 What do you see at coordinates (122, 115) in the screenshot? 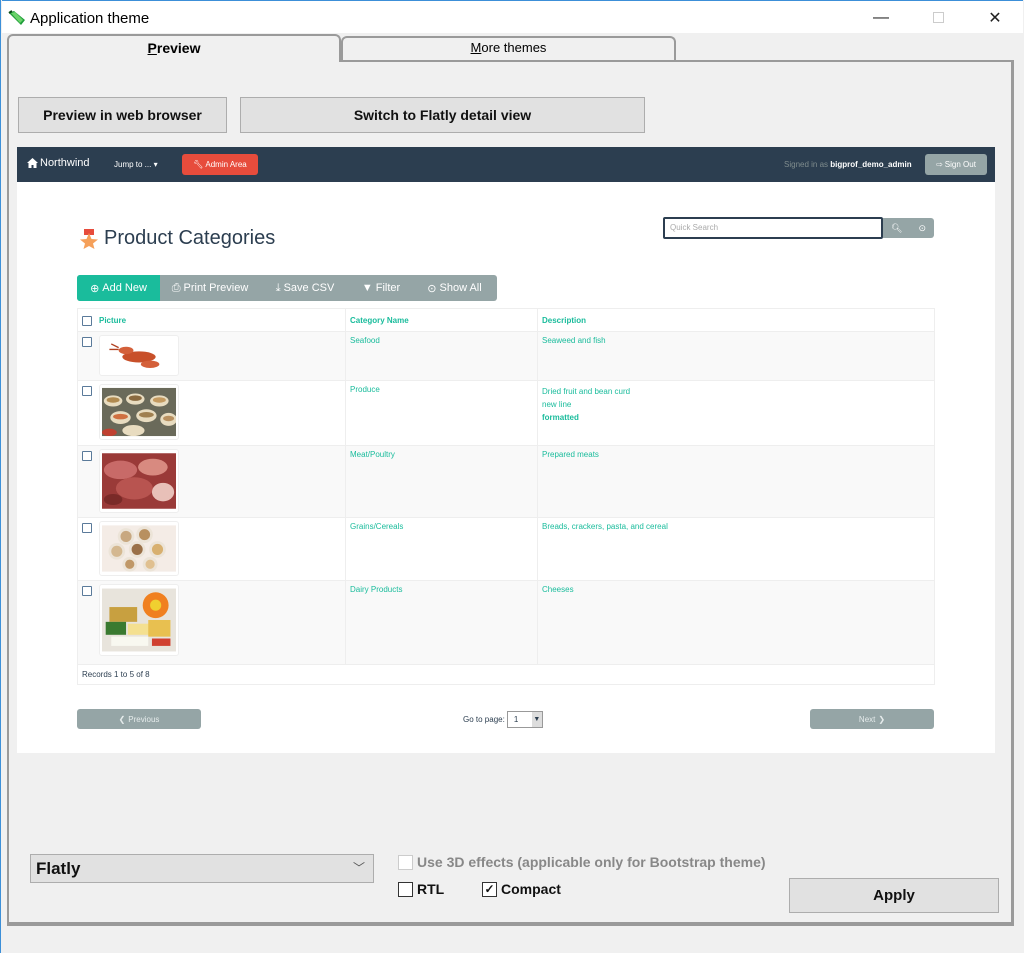
I see `preview-in-browser-button: Preview in web browser` at bounding box center [122, 115].